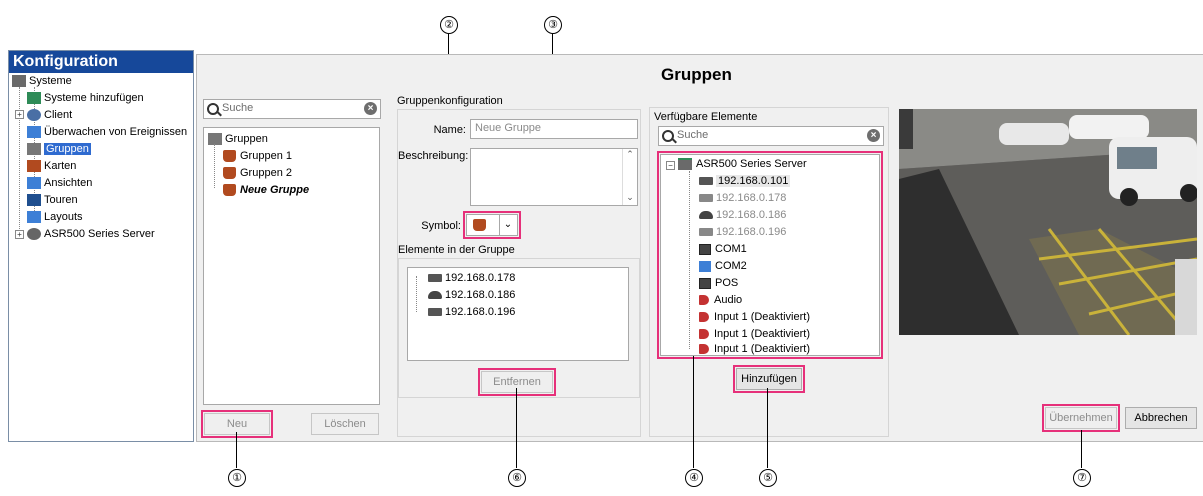 The height and width of the screenshot is (496, 1203). What do you see at coordinates (34, 166) in the screenshot?
I see `map-icon` at bounding box center [34, 166].